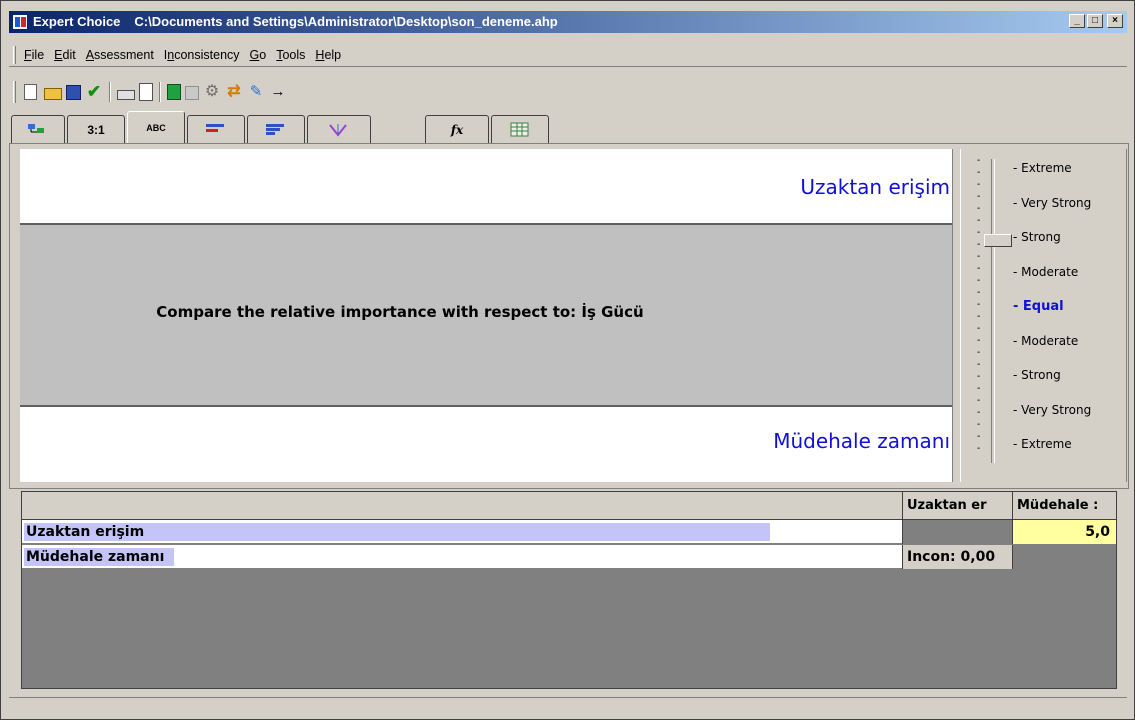 This screenshot has width=1135, height=720. Describe the element at coordinates (875, 187) in the screenshot. I see `top-element-name: Uzaktan erişim` at that location.